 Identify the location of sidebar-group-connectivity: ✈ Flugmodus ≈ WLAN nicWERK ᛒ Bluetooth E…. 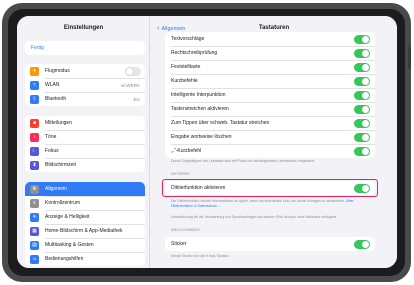
(85, 85).